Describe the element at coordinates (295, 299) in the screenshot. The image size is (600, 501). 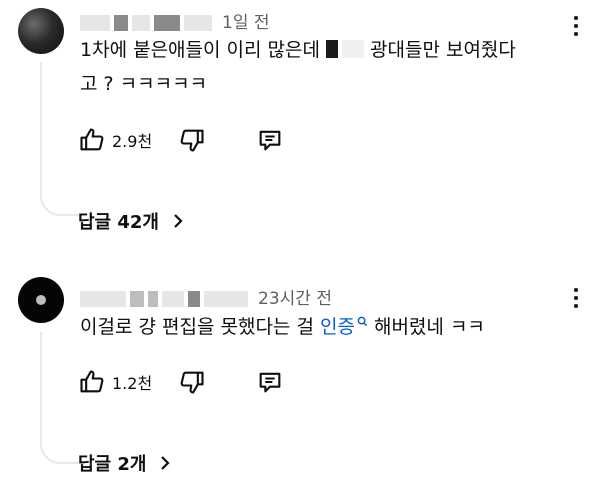
I see `comment-time: 23시간 전` at that location.